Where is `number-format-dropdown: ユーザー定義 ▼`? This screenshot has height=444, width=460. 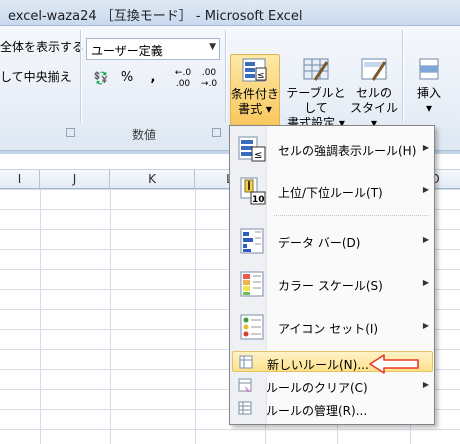
number-format-dropdown: ユーザー定義 ▼ is located at coordinates (153, 49).